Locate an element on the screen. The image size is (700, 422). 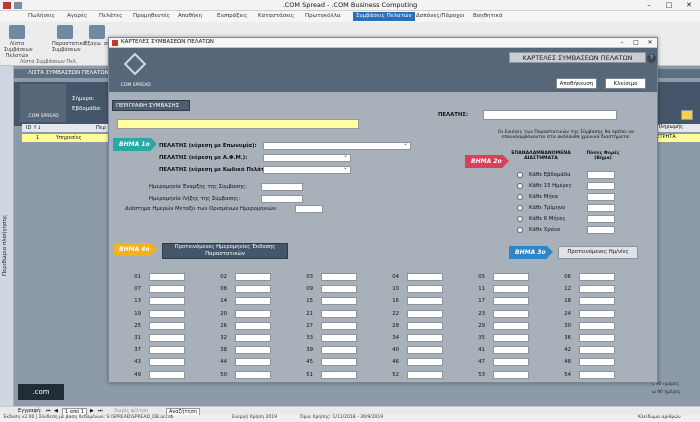
15-days-multiplier is located at coordinates (601, 186).